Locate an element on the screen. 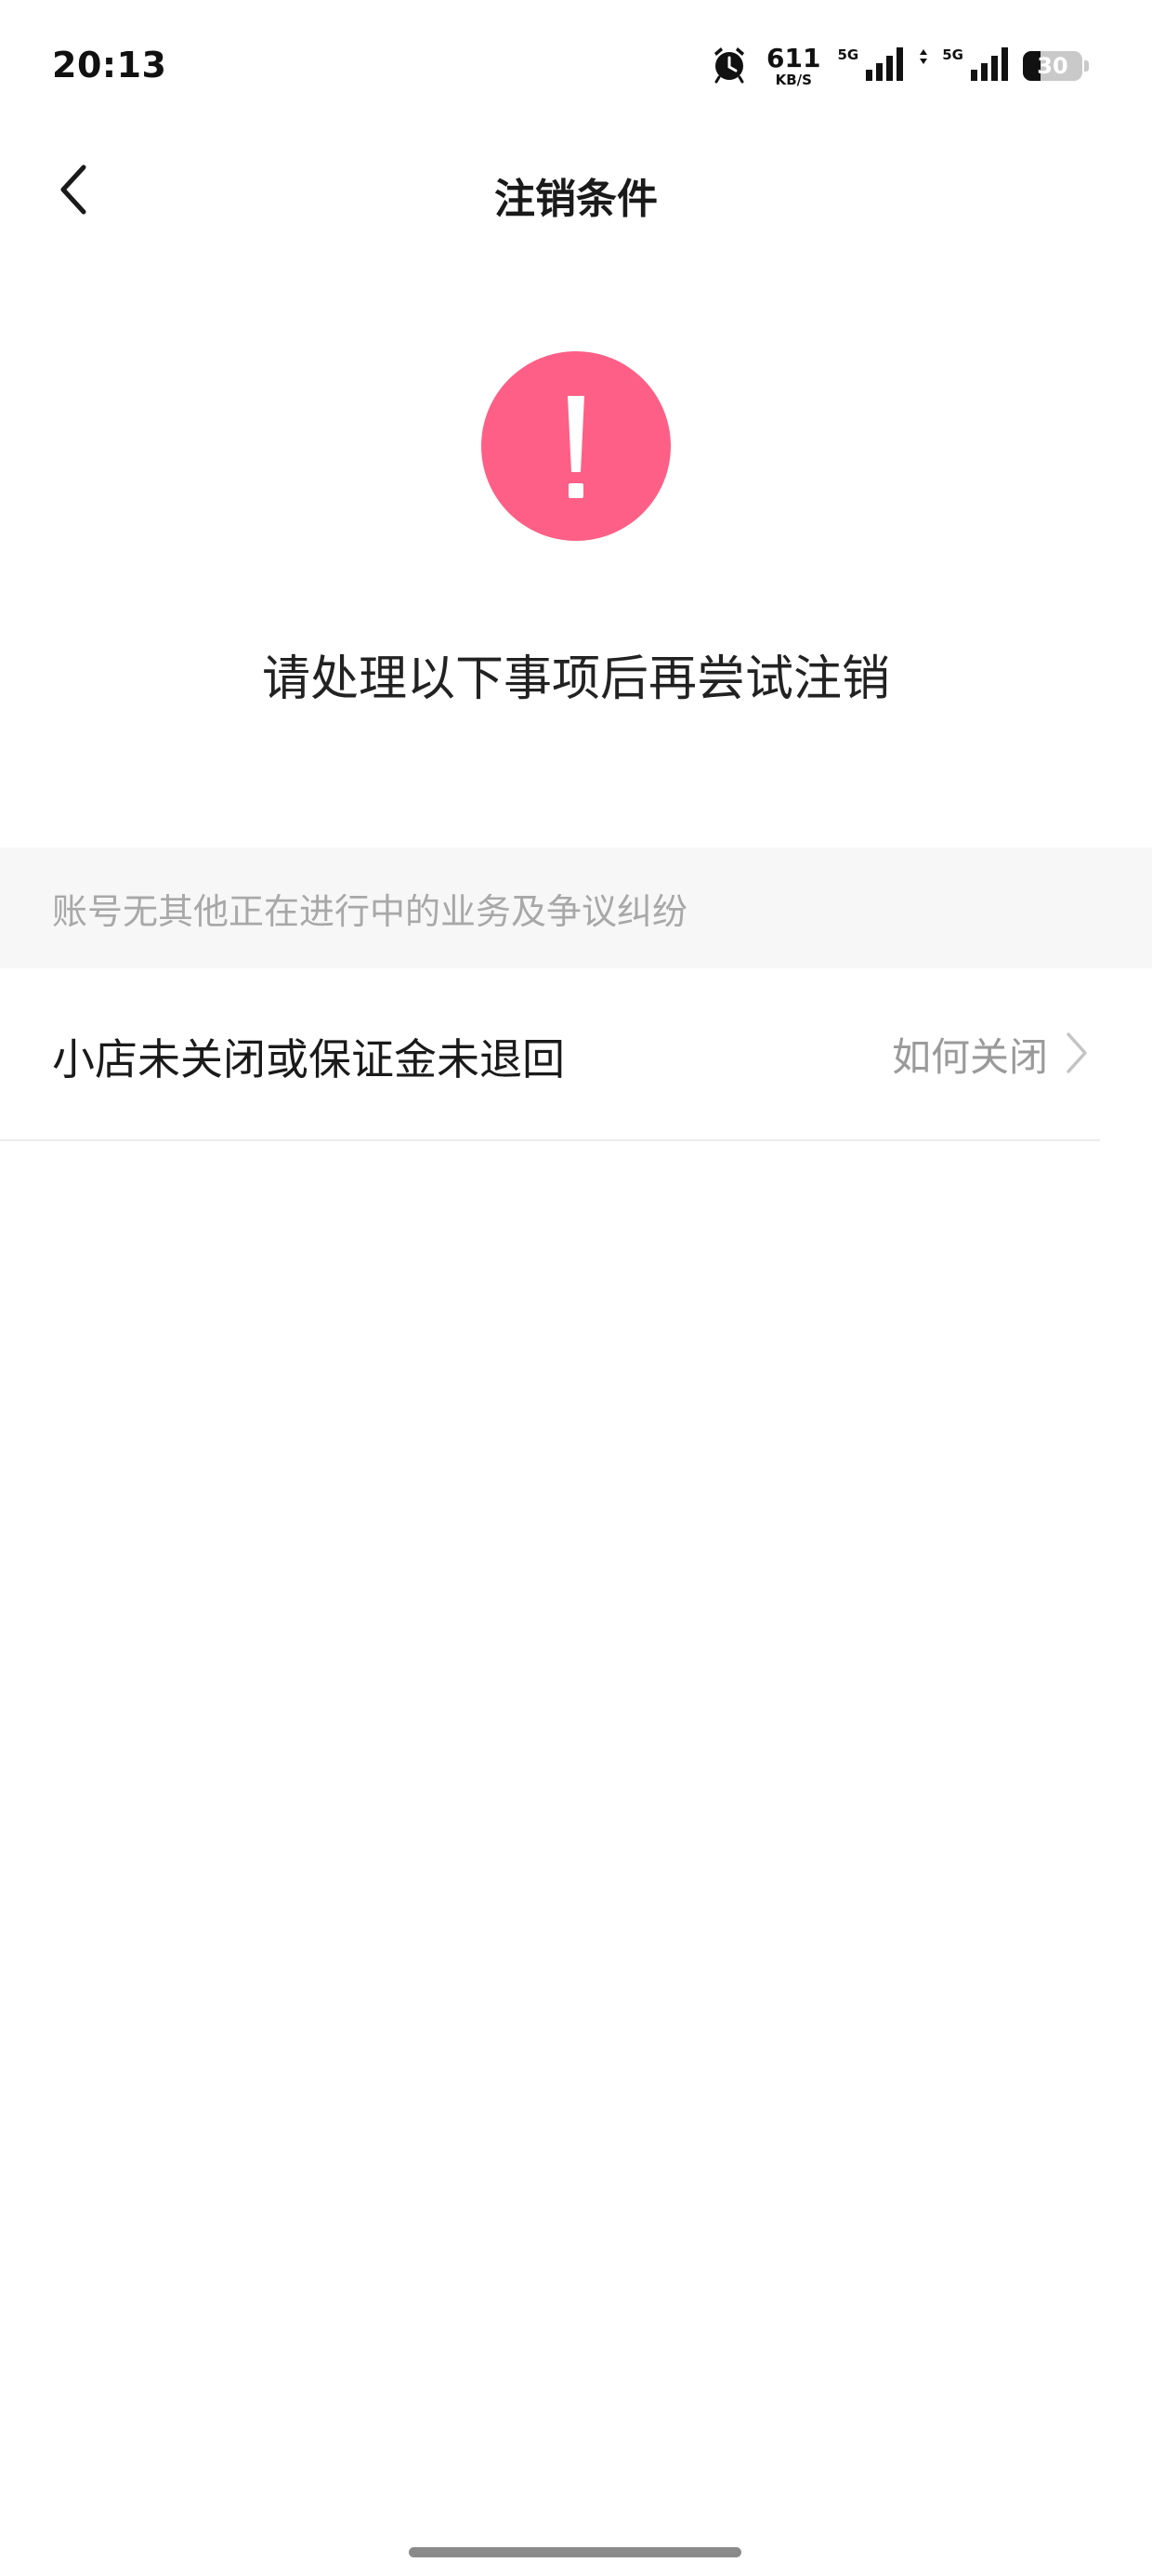  battery-icon: 30 is located at coordinates (1052, 66).